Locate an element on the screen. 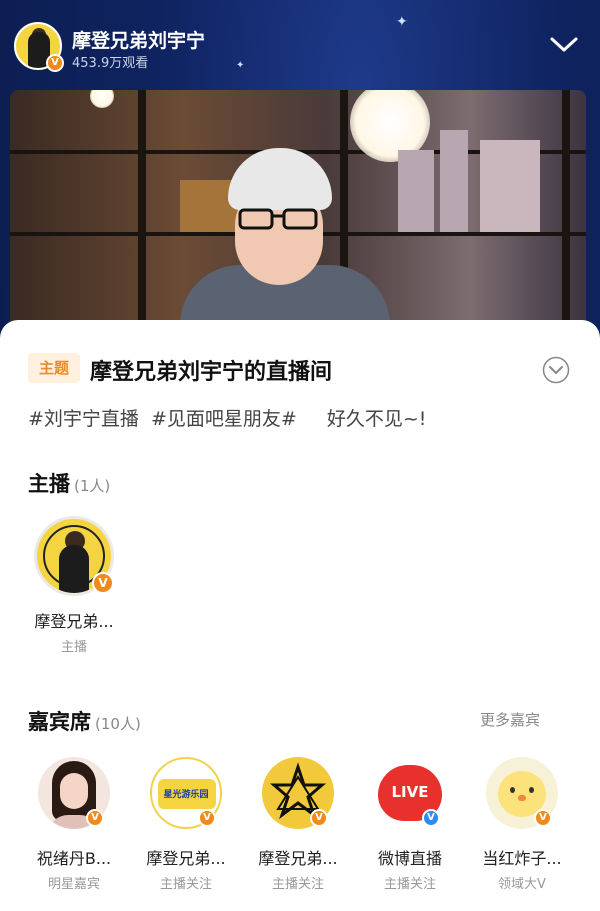 Image resolution: width=600 pixels, height=911 pixels. castle-model is located at coordinates (416, 191).